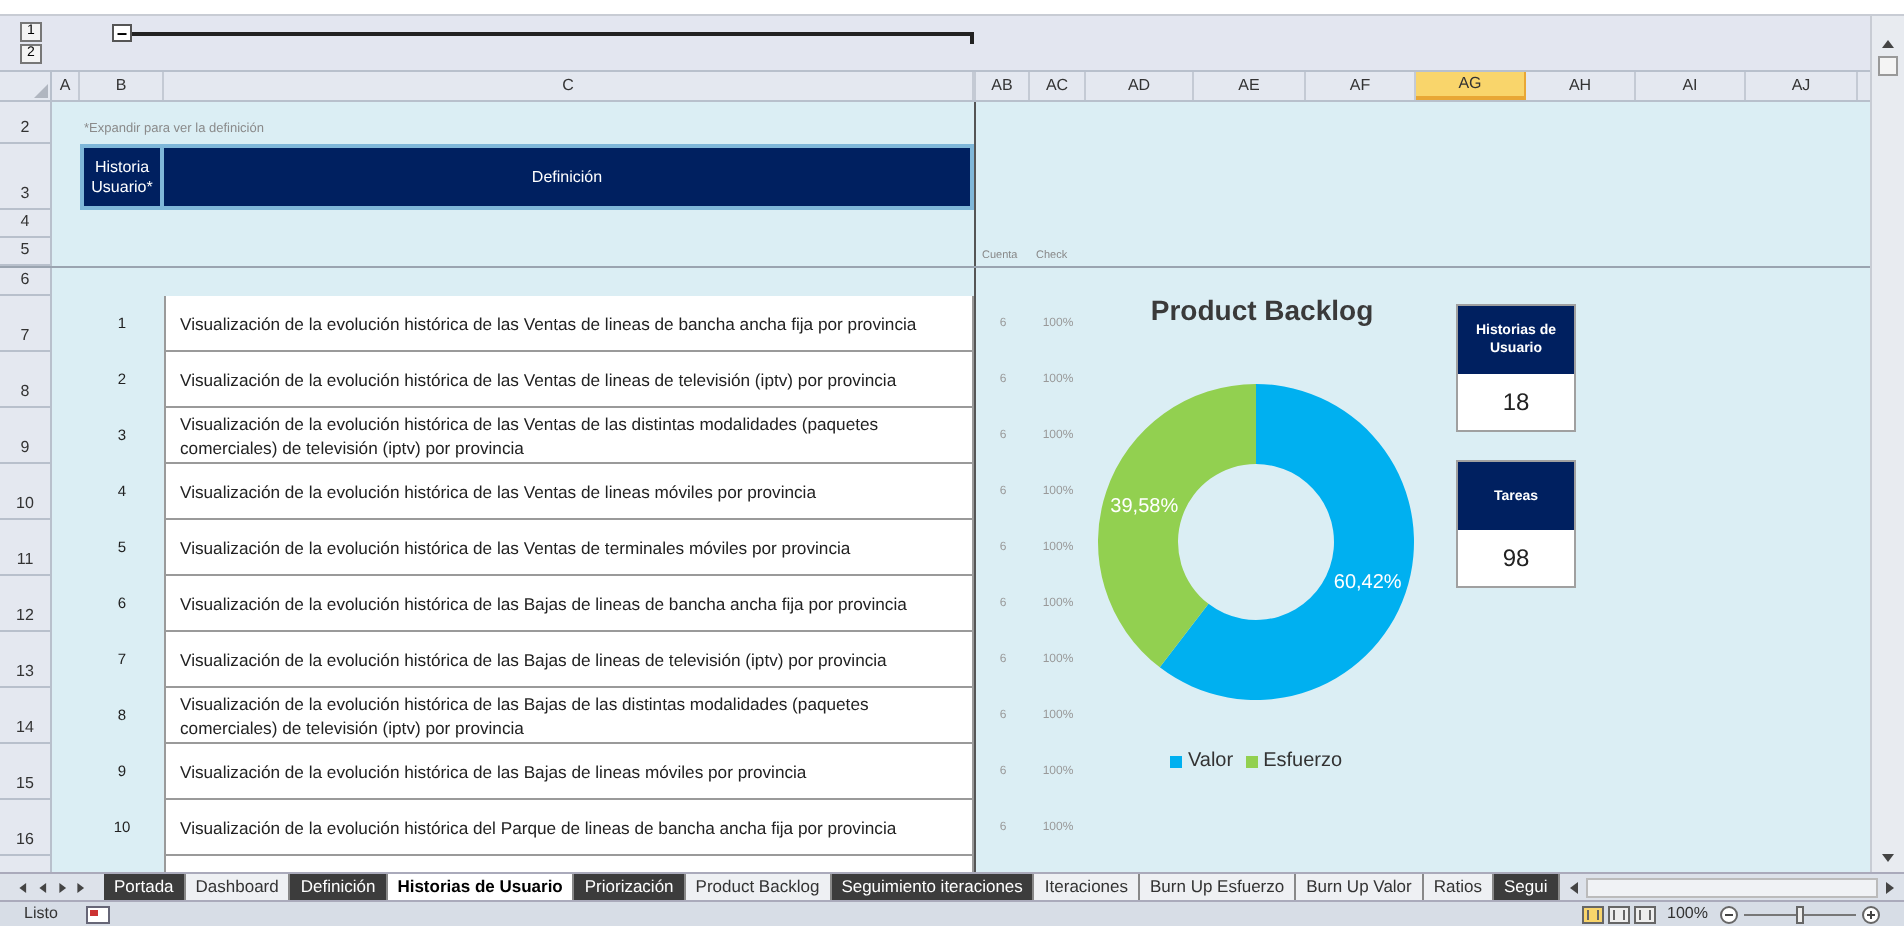 The width and height of the screenshot is (1904, 926). Describe the element at coordinates (1058, 86) in the screenshot. I see `column-header: AC` at that location.